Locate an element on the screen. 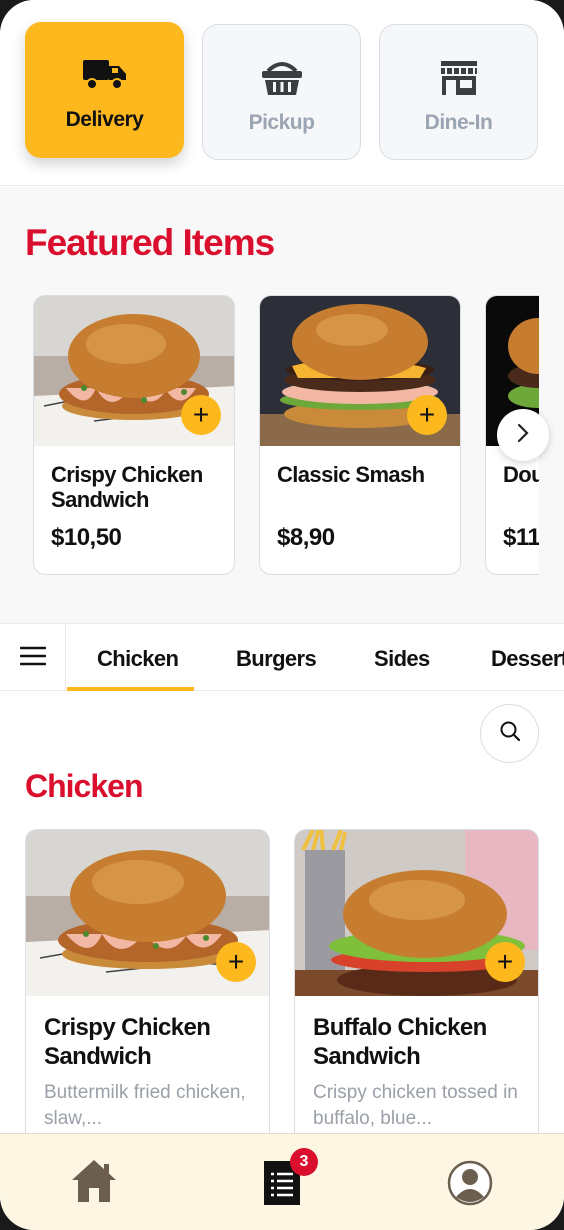  featured-item-price: $11,9 is located at coordinates (521, 537).